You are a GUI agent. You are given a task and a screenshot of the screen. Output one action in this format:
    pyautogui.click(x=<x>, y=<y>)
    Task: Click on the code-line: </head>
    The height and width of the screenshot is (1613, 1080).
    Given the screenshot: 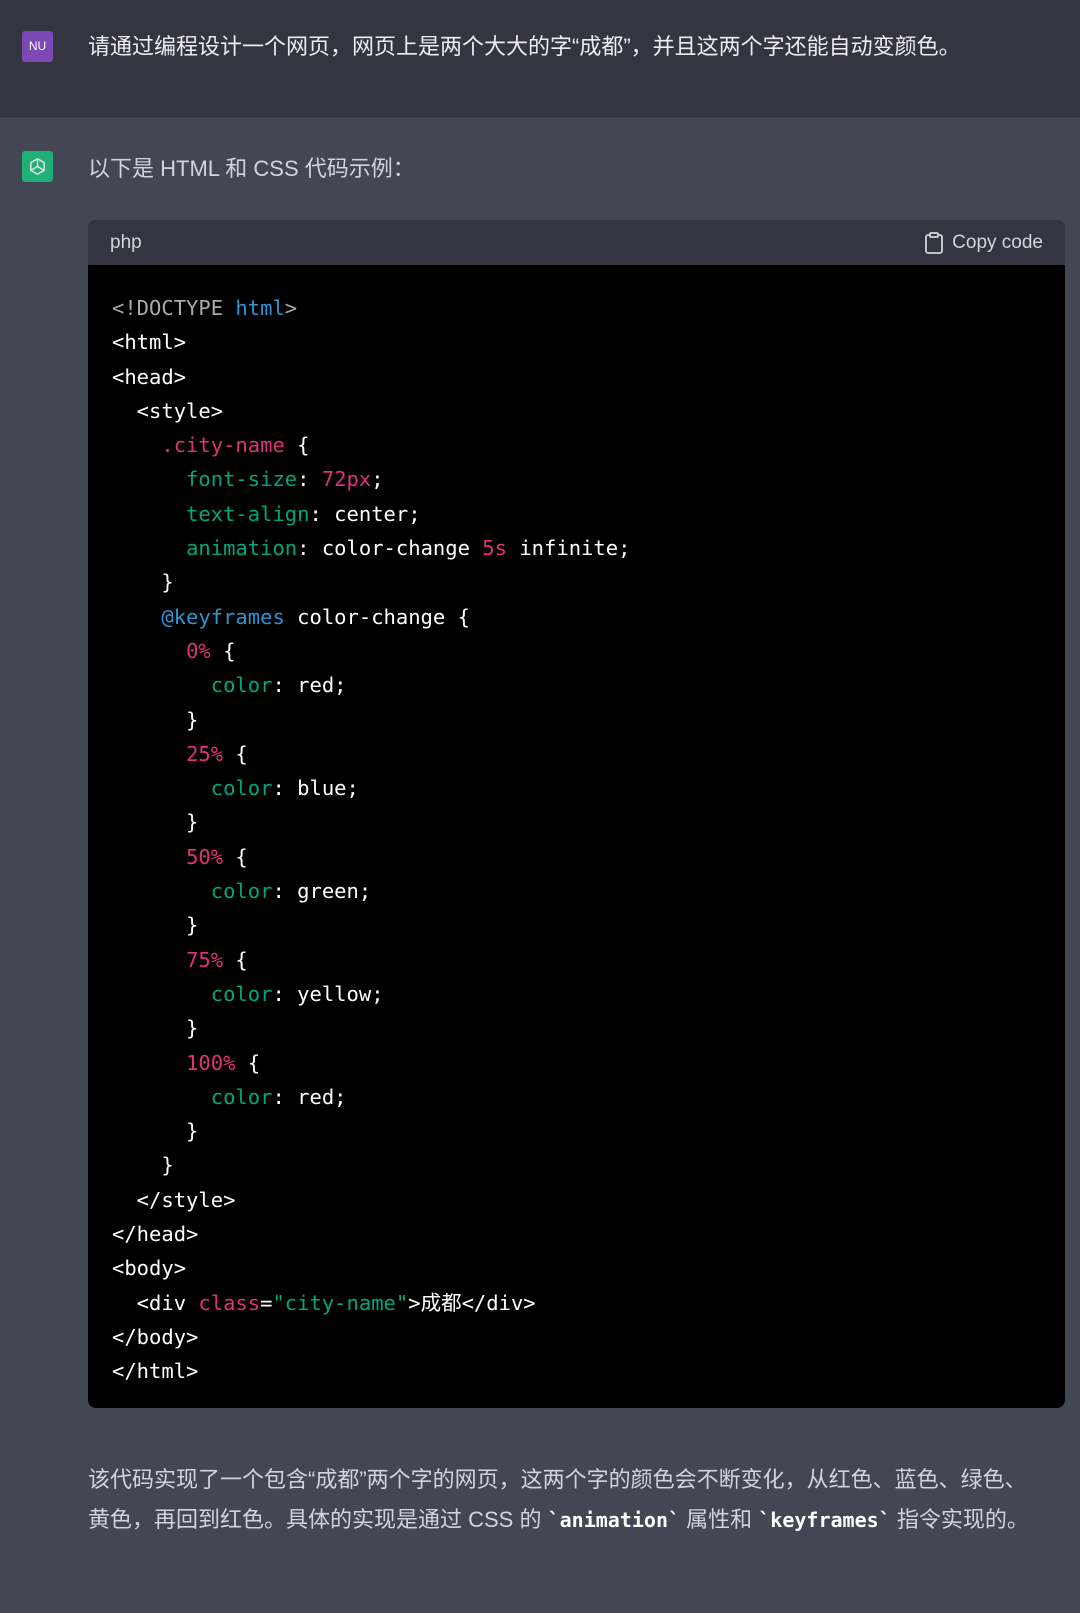 What is the action you would take?
    pyautogui.click(x=576, y=1234)
    